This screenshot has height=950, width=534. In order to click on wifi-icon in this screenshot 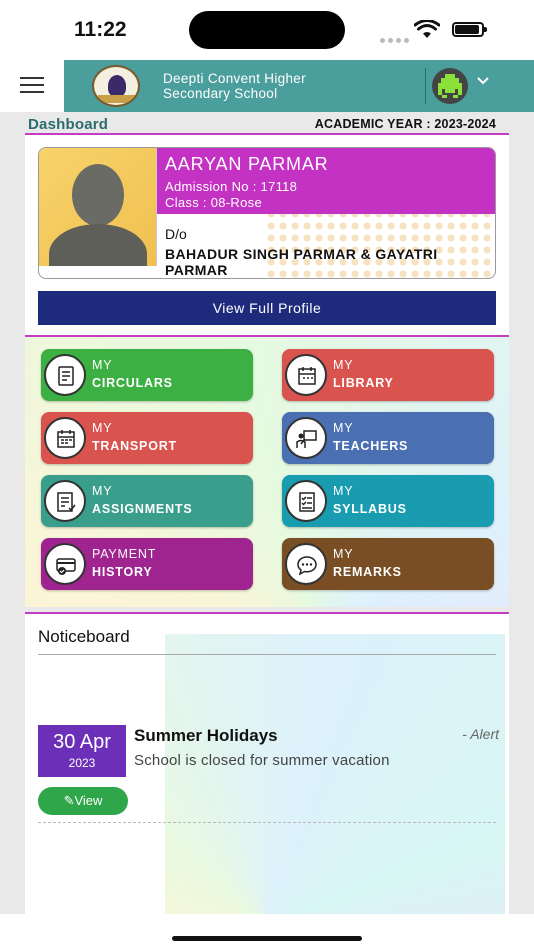, I will do `click(427, 29)`.